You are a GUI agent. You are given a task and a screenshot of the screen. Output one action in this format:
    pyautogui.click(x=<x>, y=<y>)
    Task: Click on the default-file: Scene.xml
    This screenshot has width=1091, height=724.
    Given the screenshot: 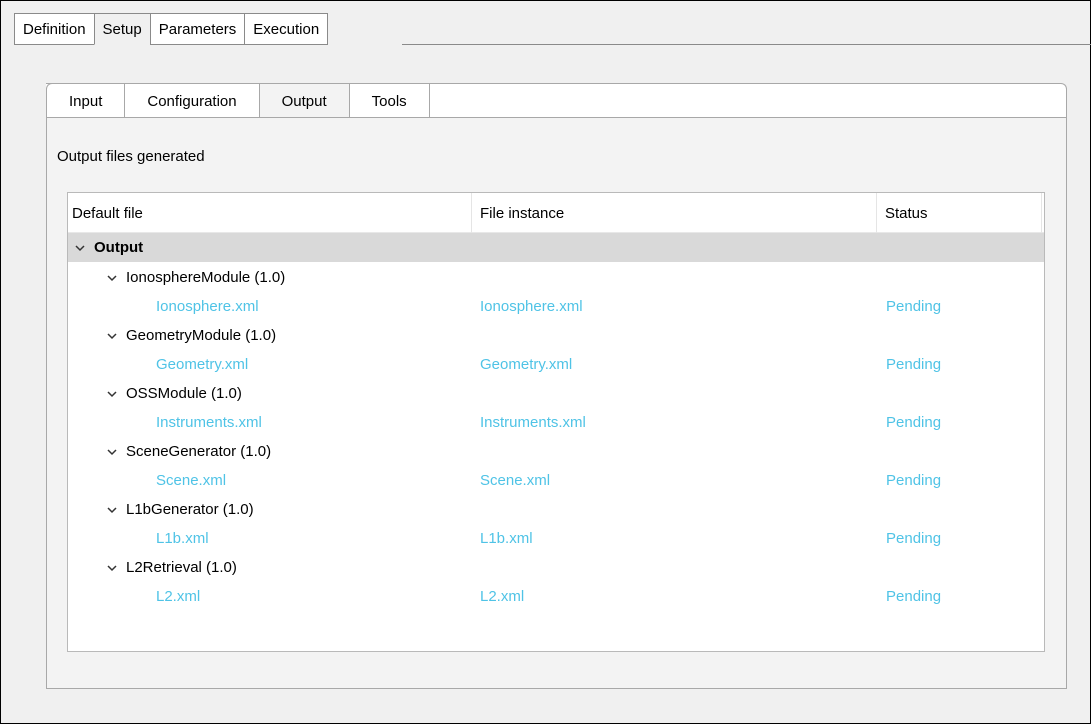 What is the action you would take?
    pyautogui.click(x=191, y=480)
    